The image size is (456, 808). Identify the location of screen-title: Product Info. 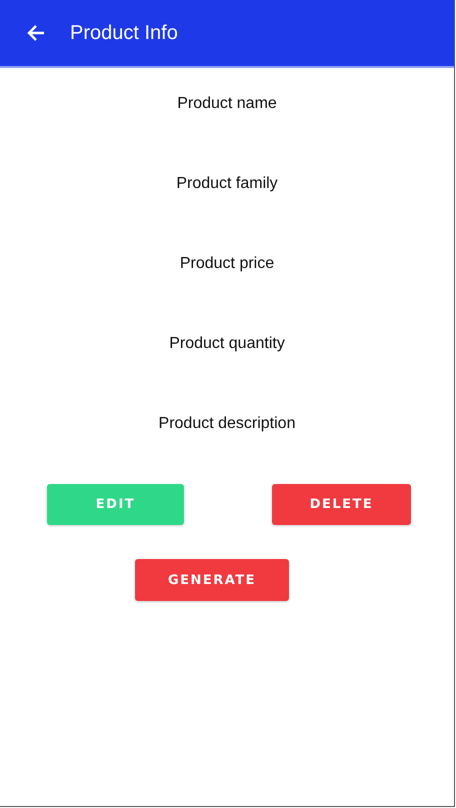
(124, 33).